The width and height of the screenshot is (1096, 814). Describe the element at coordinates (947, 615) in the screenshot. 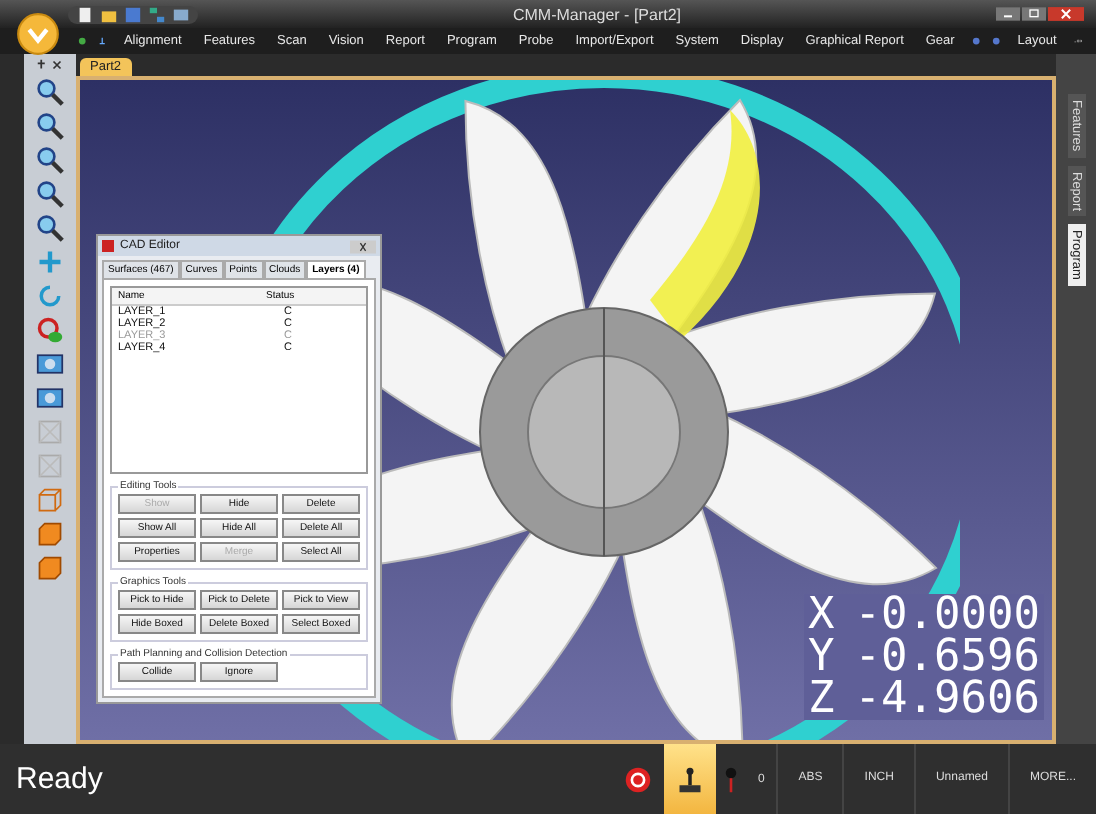

I see `coordinate-value: -0.0000` at that location.